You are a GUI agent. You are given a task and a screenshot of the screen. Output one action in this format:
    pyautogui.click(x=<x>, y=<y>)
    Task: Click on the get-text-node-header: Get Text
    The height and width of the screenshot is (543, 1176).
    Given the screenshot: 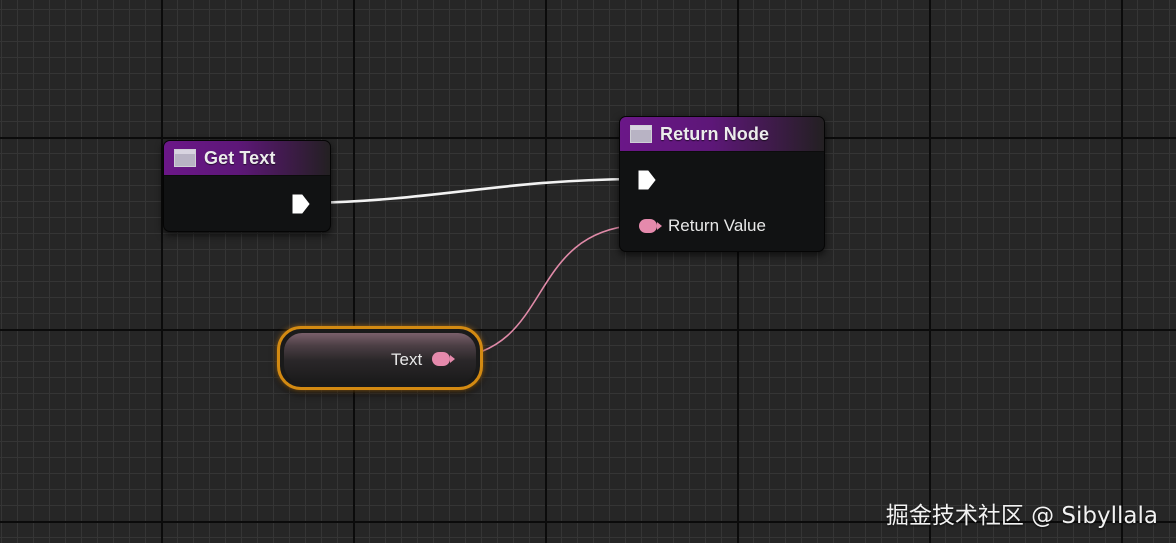 What is the action you would take?
    pyautogui.click(x=247, y=158)
    